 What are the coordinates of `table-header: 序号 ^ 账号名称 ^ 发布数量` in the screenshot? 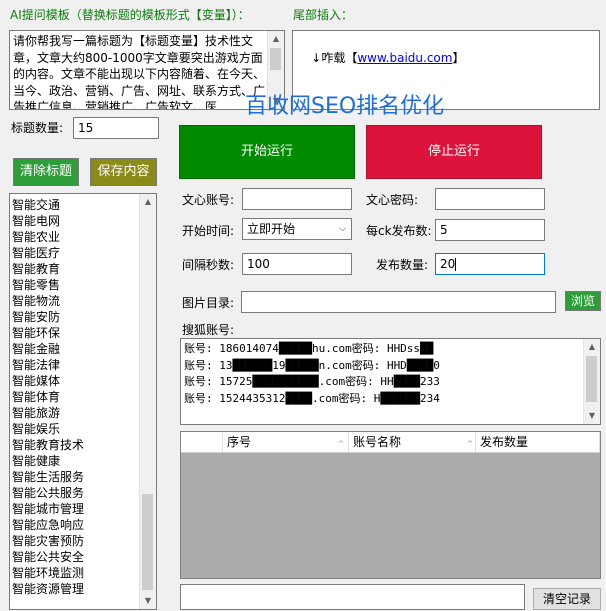 It's located at (390, 442).